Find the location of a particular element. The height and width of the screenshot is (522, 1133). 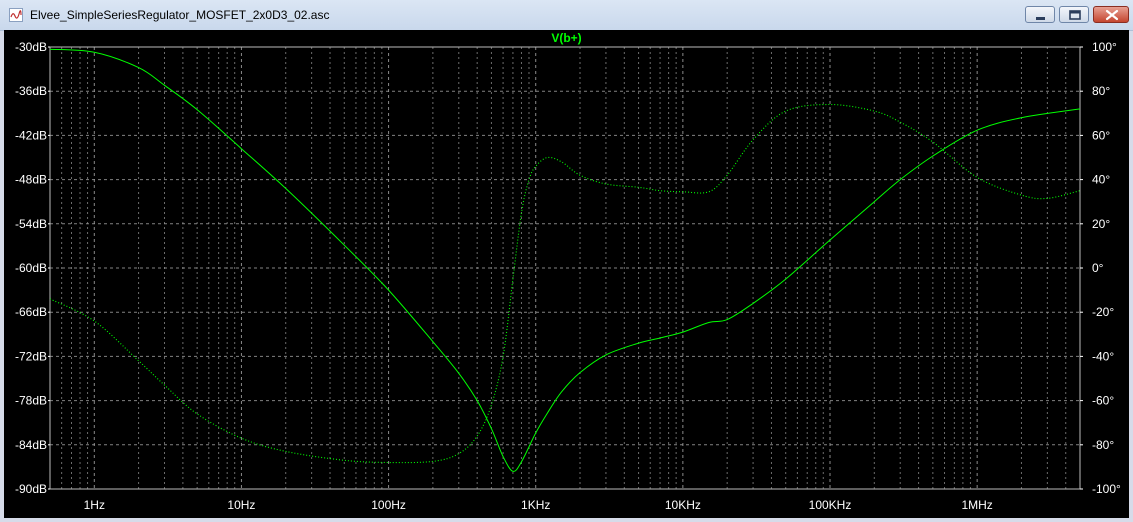

y-tick-label: -48dB is located at coordinates (31, 180).